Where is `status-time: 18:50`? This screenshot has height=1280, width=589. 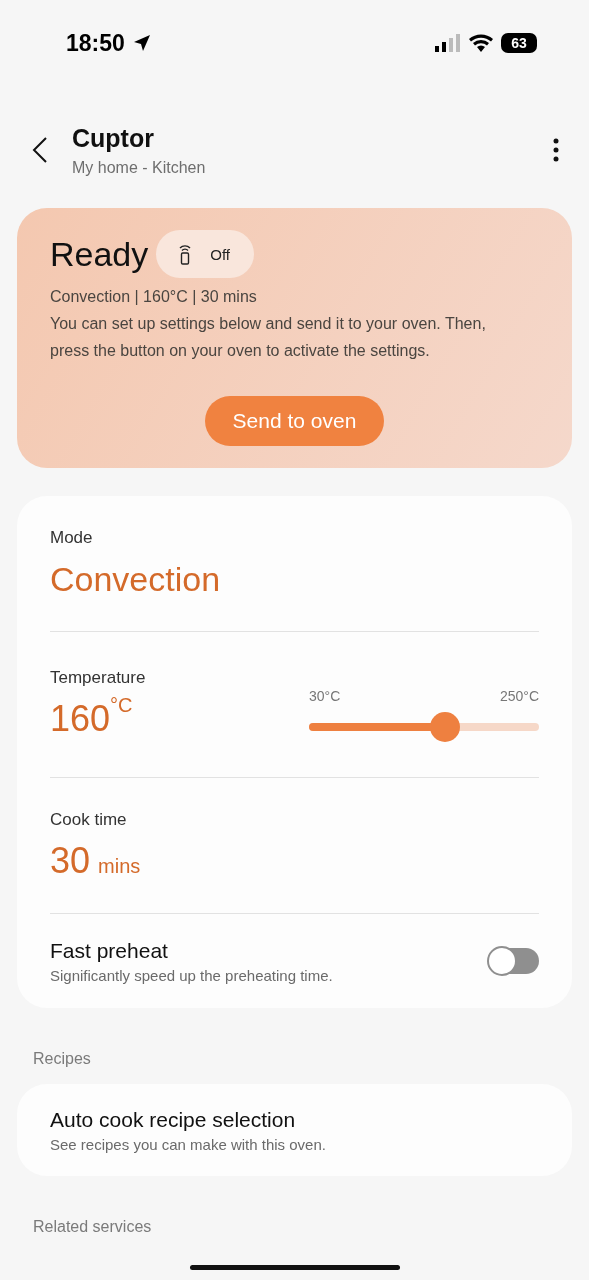
status-time: 18:50 is located at coordinates (95, 43).